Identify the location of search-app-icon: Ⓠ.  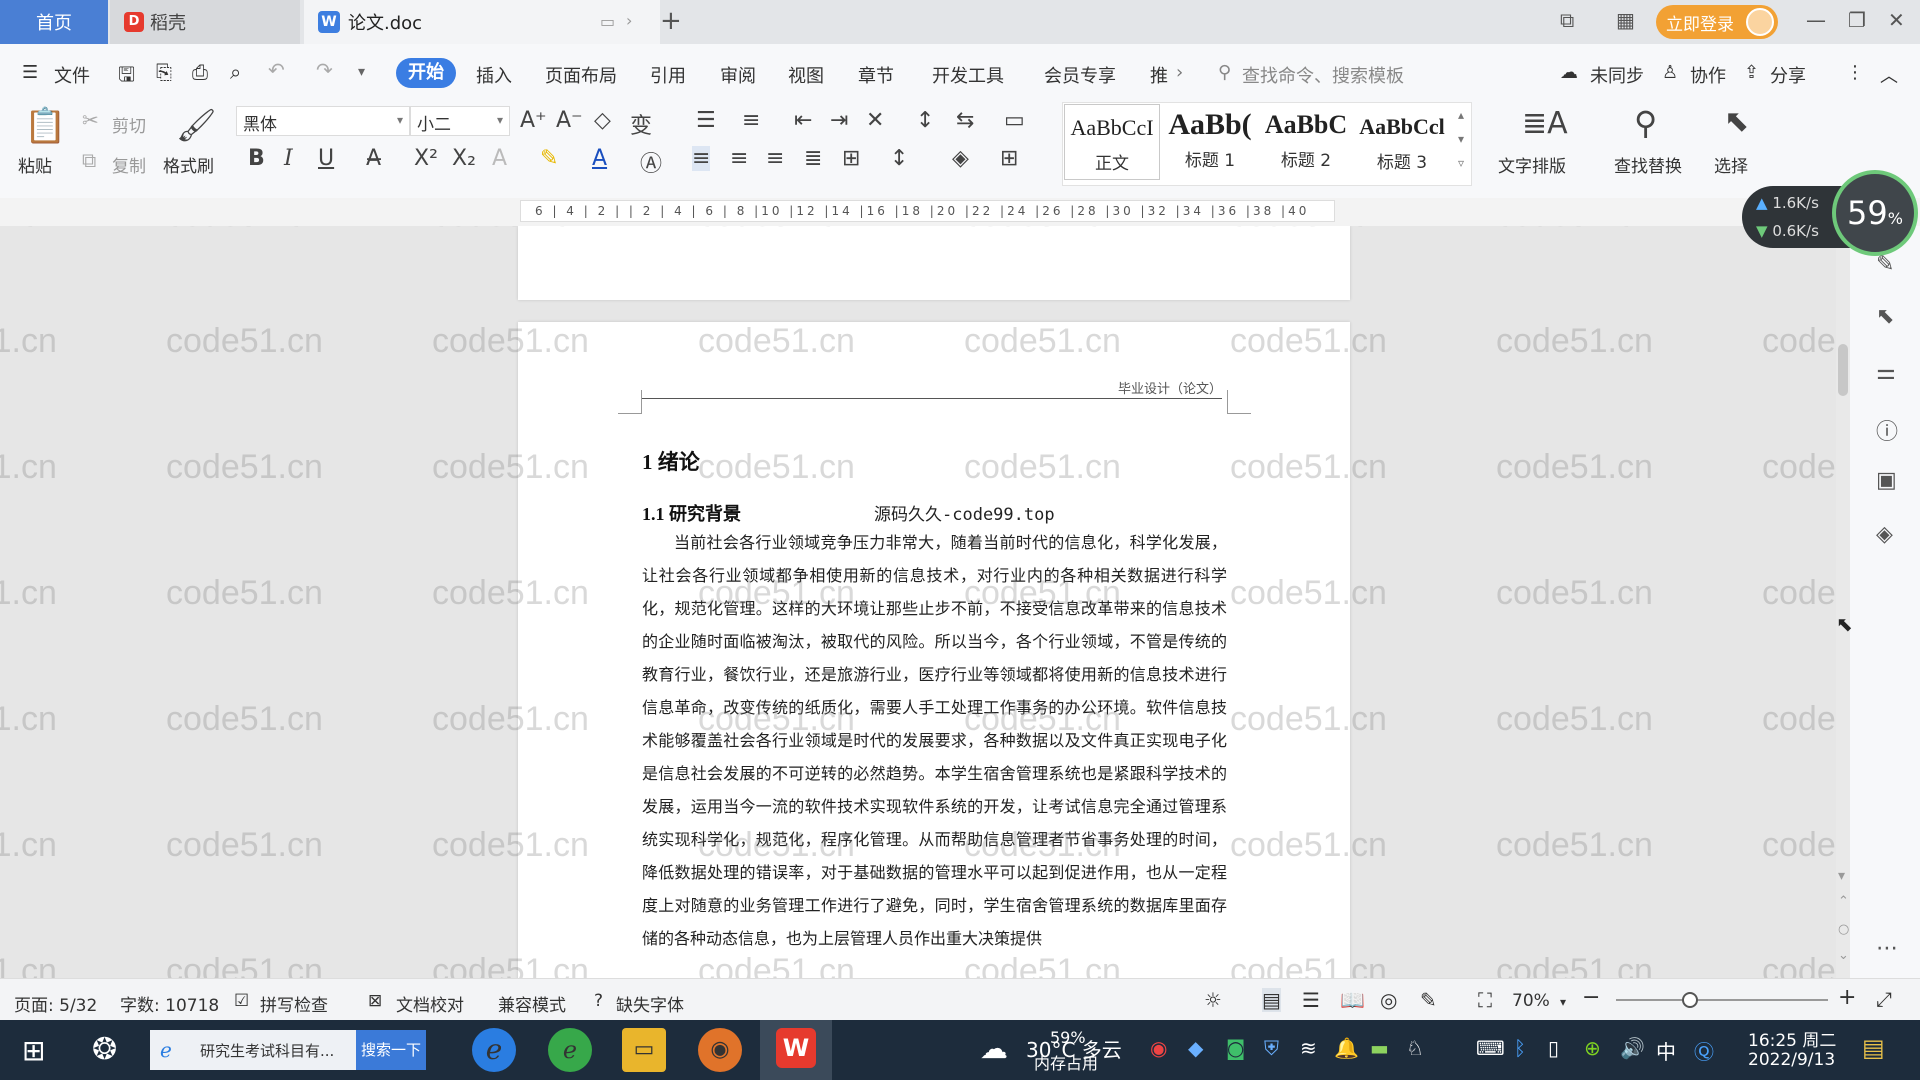
(1704, 1050).